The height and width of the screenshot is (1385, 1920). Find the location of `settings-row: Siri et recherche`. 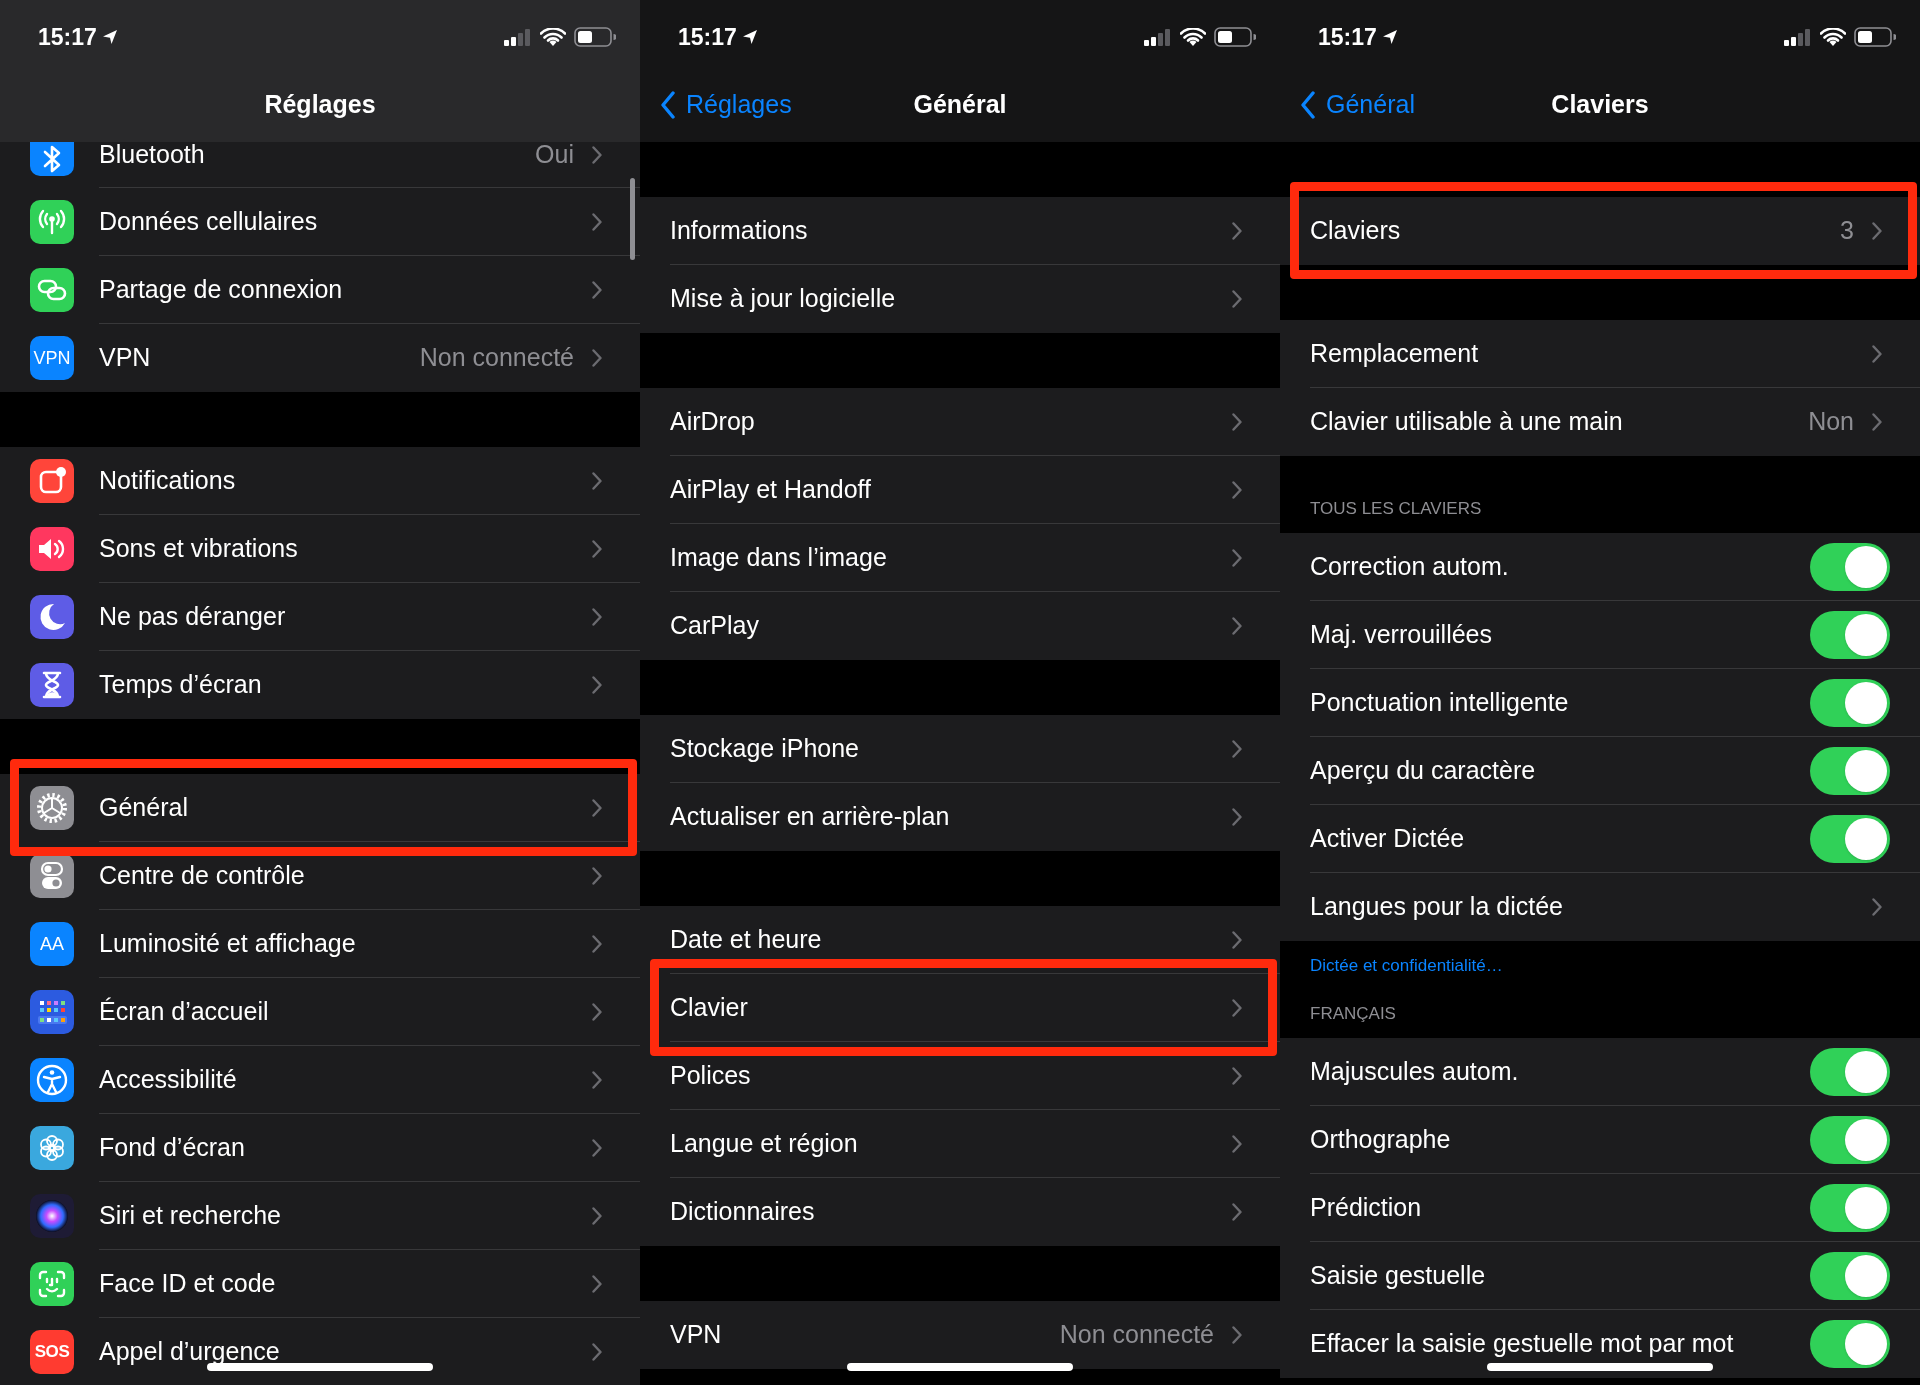

settings-row: Siri et recherche is located at coordinates (320, 1216).